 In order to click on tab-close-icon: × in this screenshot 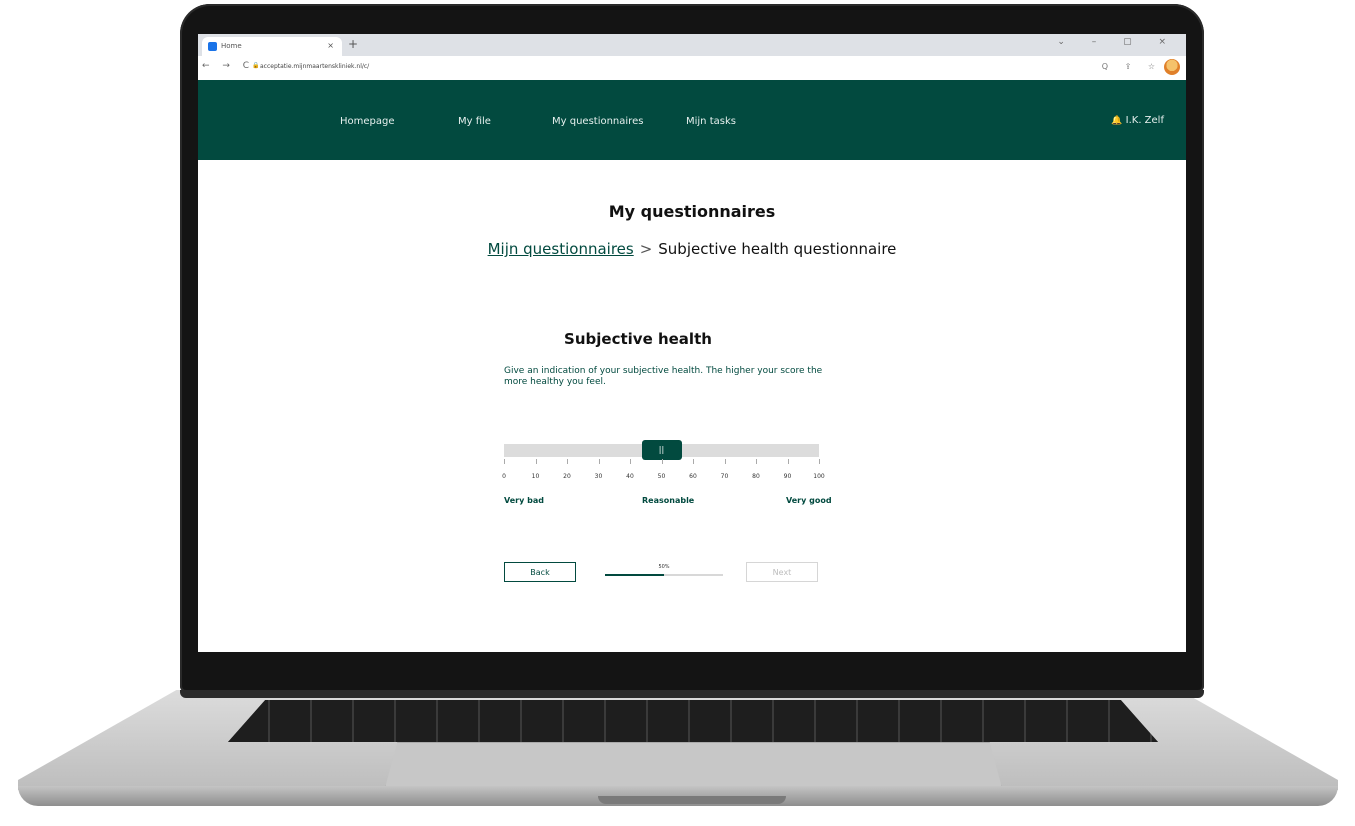, I will do `click(330, 45)`.